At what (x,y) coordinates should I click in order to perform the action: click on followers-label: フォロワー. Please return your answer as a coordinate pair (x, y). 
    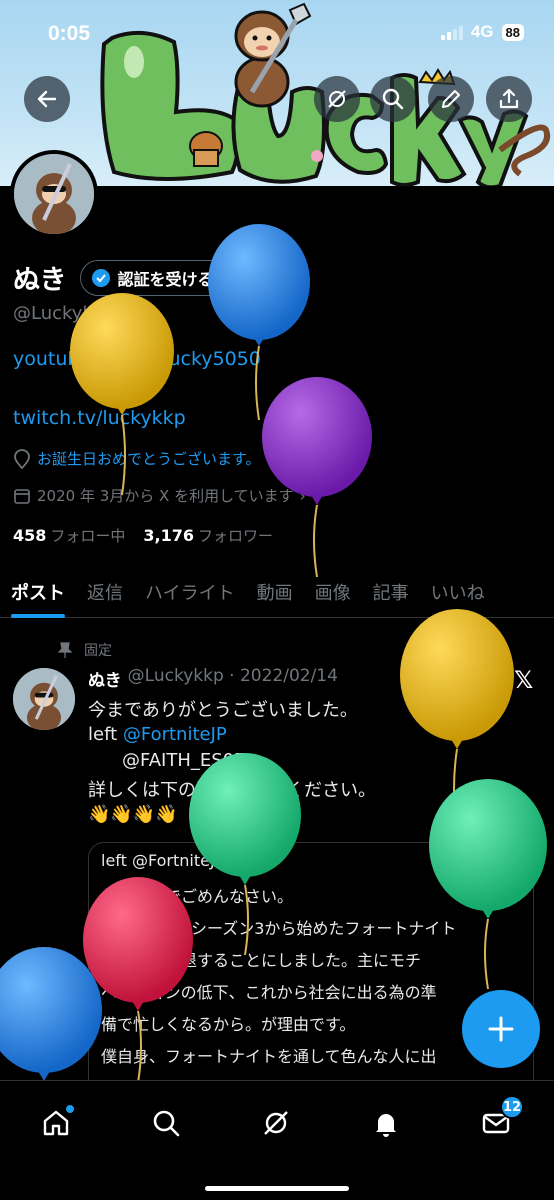
    Looking at the image, I should click on (236, 536).